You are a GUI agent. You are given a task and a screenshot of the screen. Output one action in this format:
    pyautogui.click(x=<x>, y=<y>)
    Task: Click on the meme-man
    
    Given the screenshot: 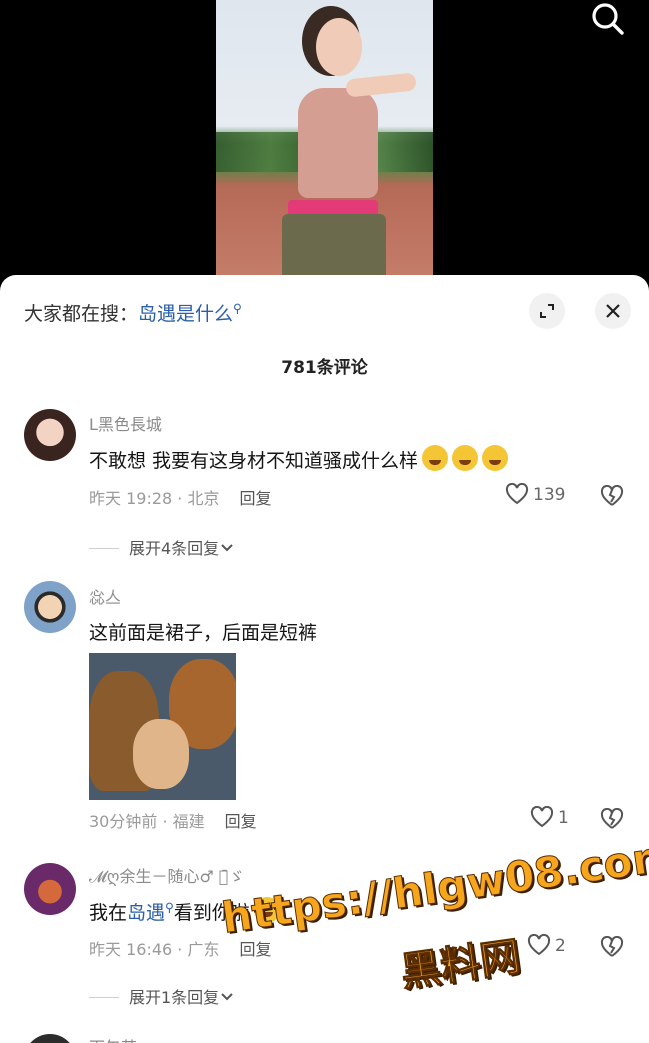 What is the action you would take?
    pyautogui.click(x=161, y=754)
    